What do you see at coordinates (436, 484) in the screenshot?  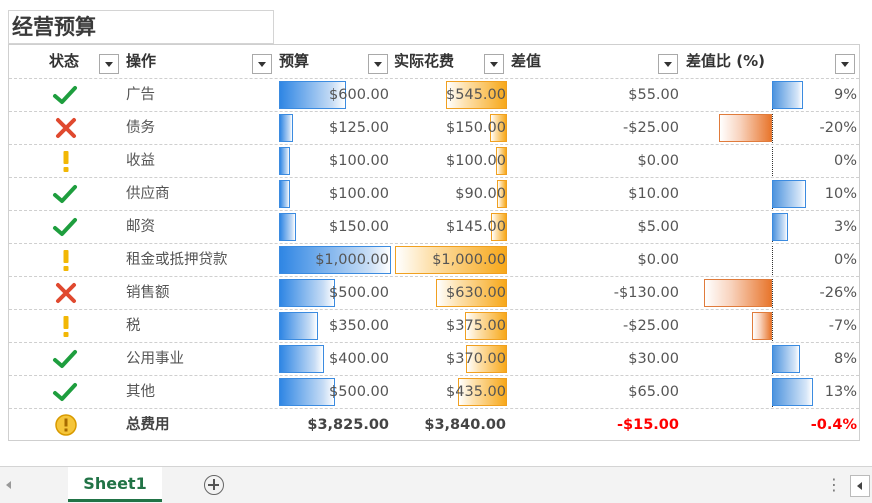 I see `sheet-tab-bar: Sheet1 ⋮` at bounding box center [436, 484].